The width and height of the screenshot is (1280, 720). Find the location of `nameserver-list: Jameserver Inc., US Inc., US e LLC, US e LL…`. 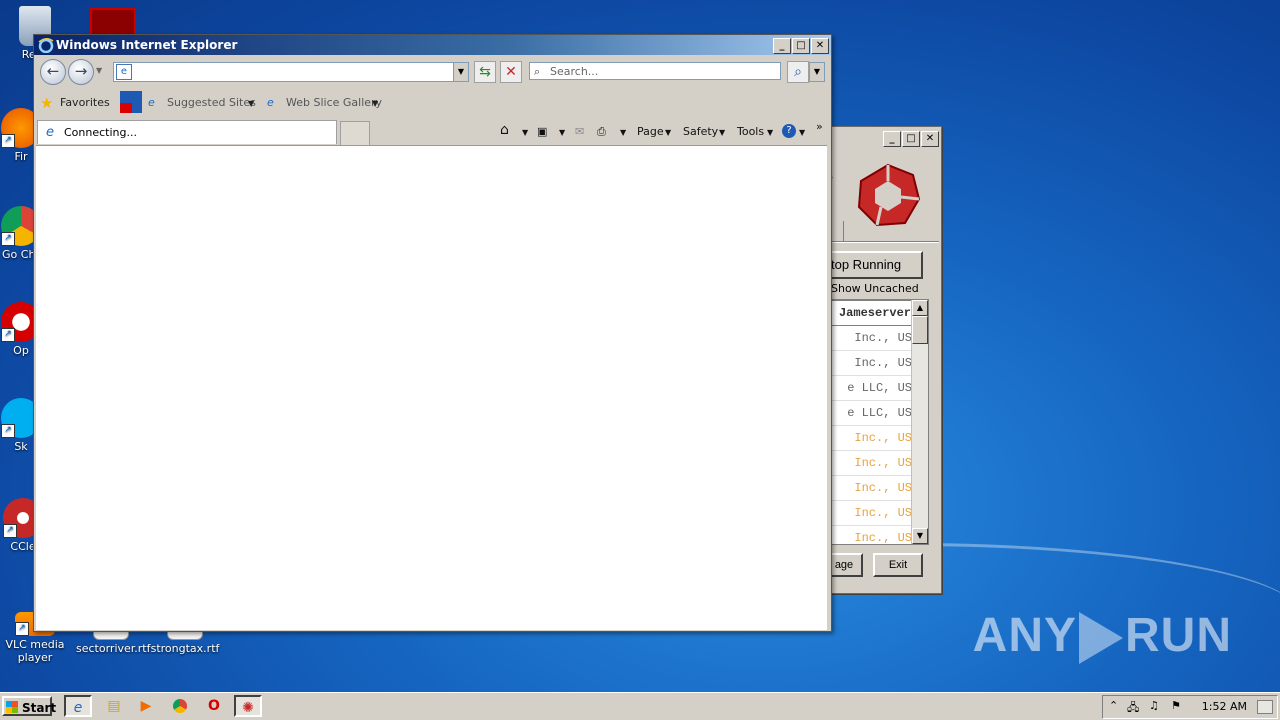

nameserver-list: Jameserver Inc., US Inc., US e LLC, US e LL… is located at coordinates (879, 422).